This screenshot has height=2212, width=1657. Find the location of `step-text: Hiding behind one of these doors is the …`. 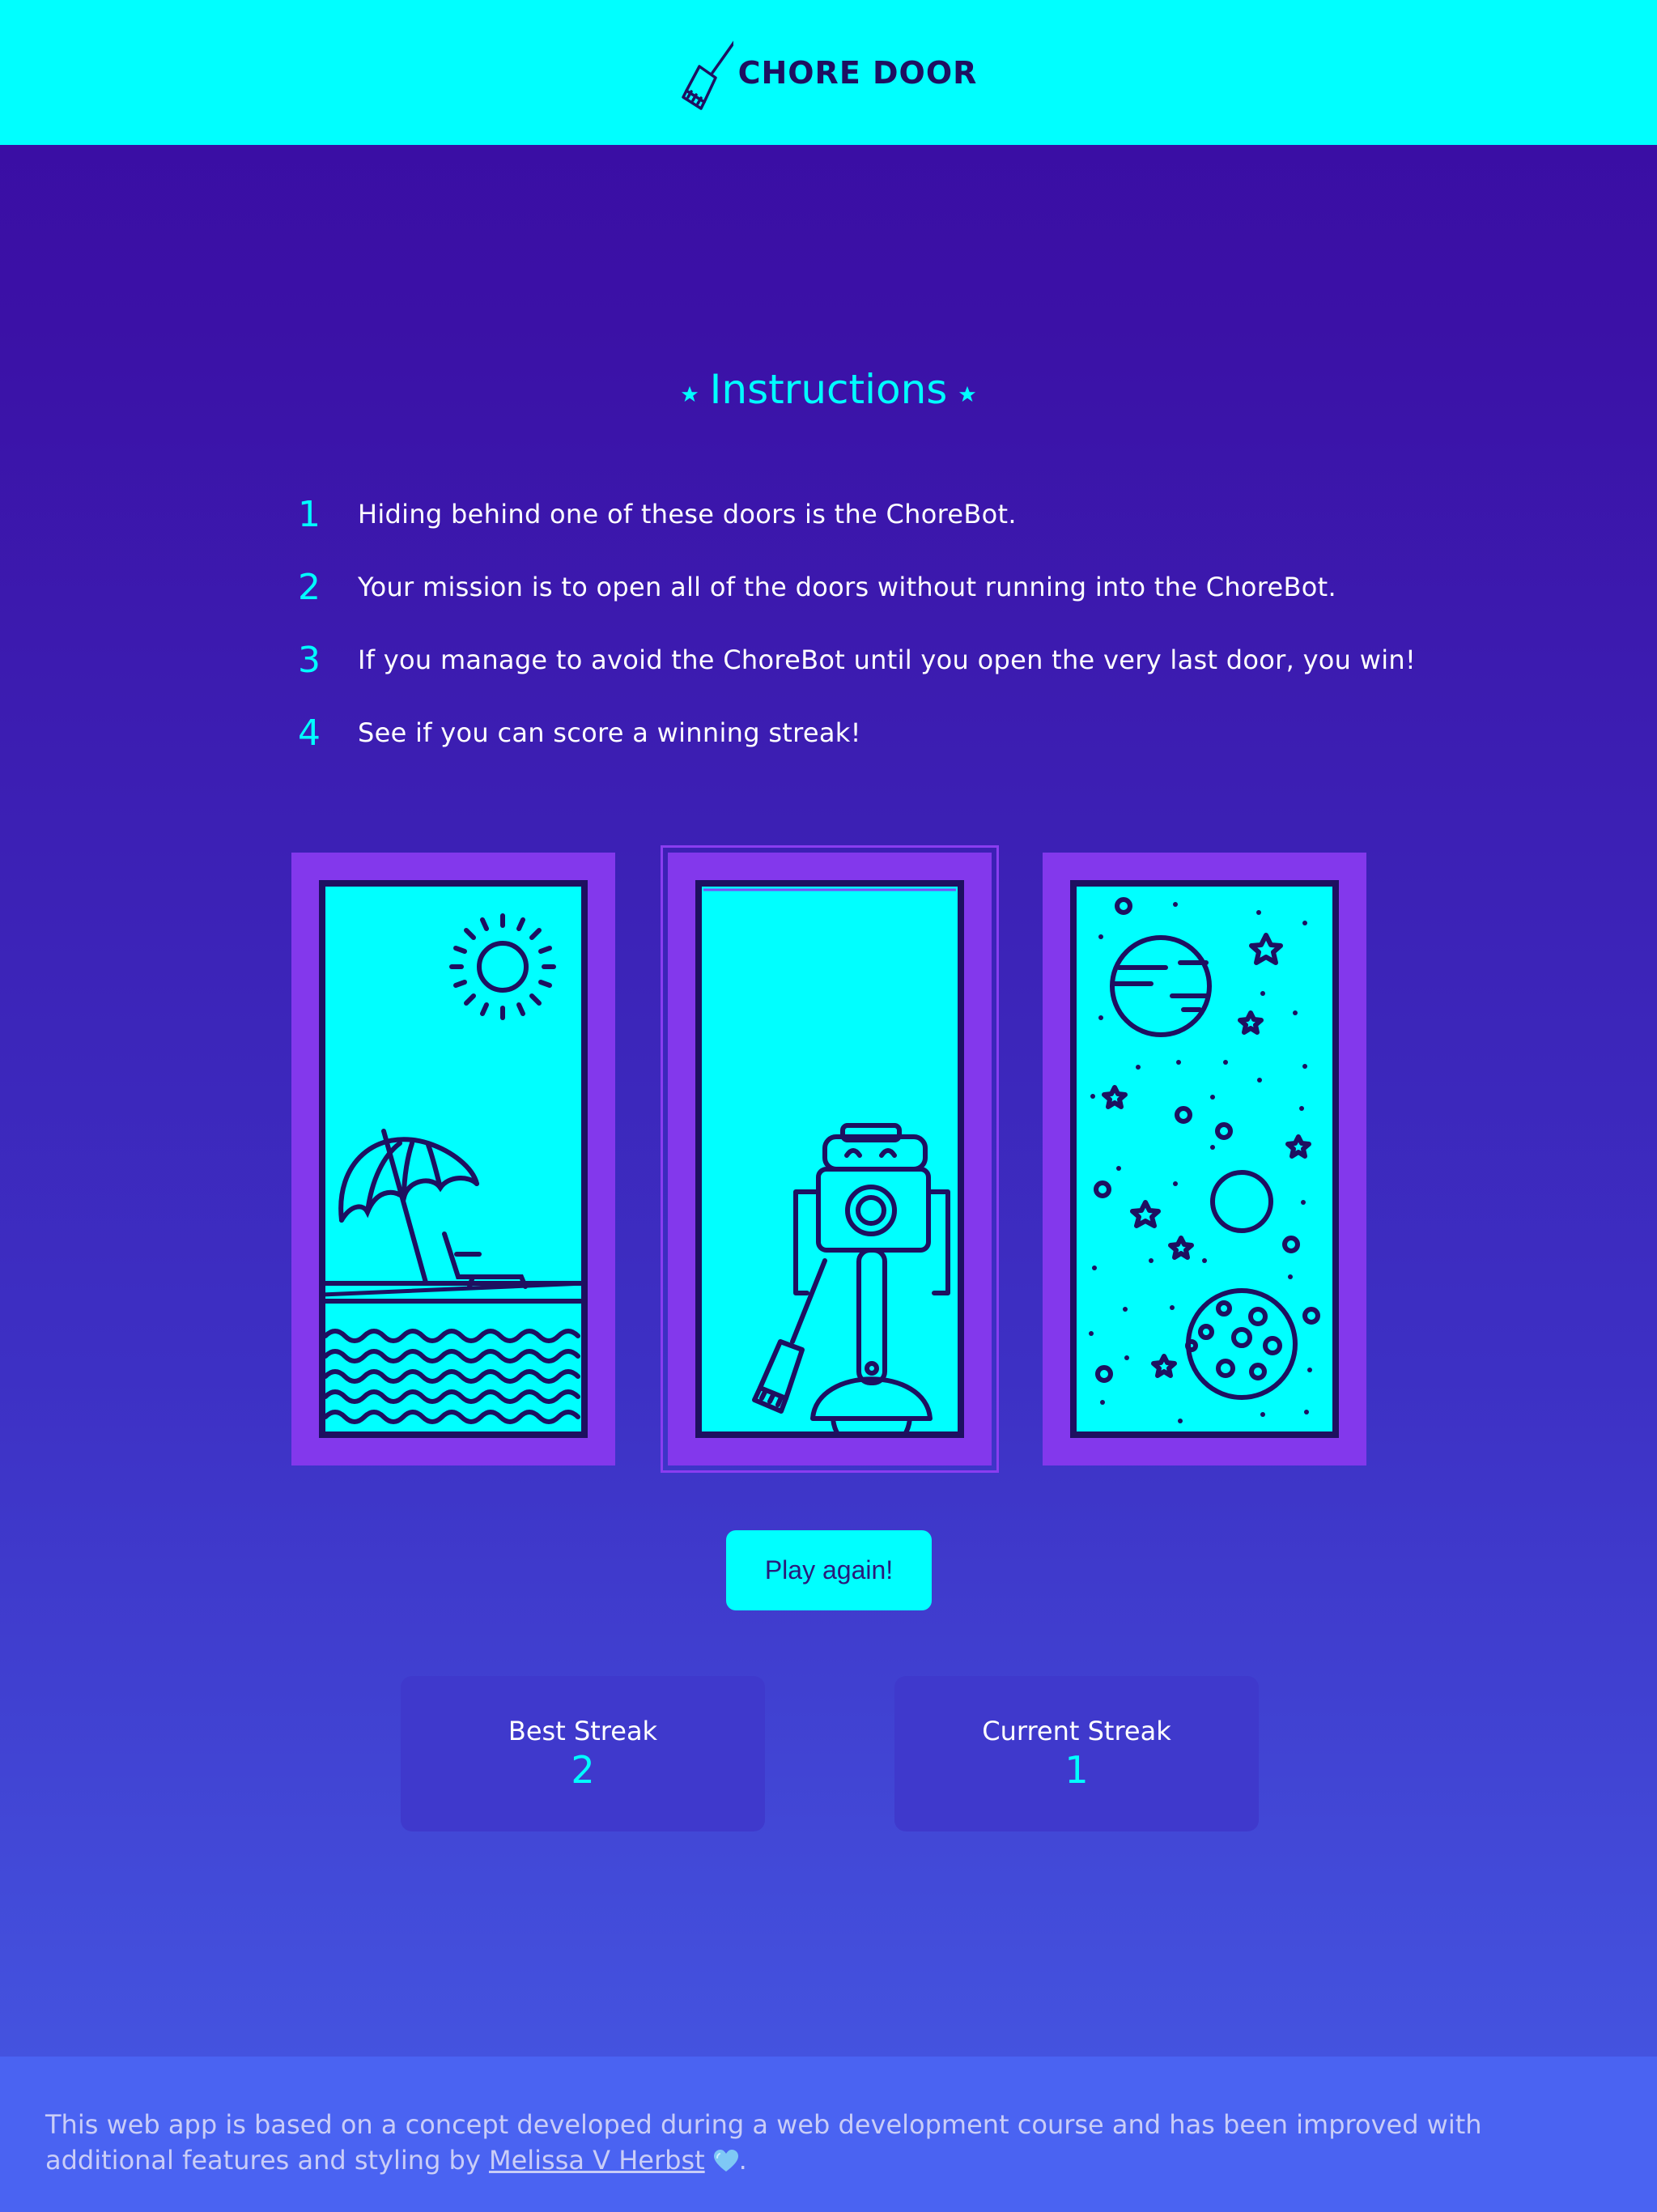

step-text: Hiding behind one of these doors is the … is located at coordinates (687, 514).